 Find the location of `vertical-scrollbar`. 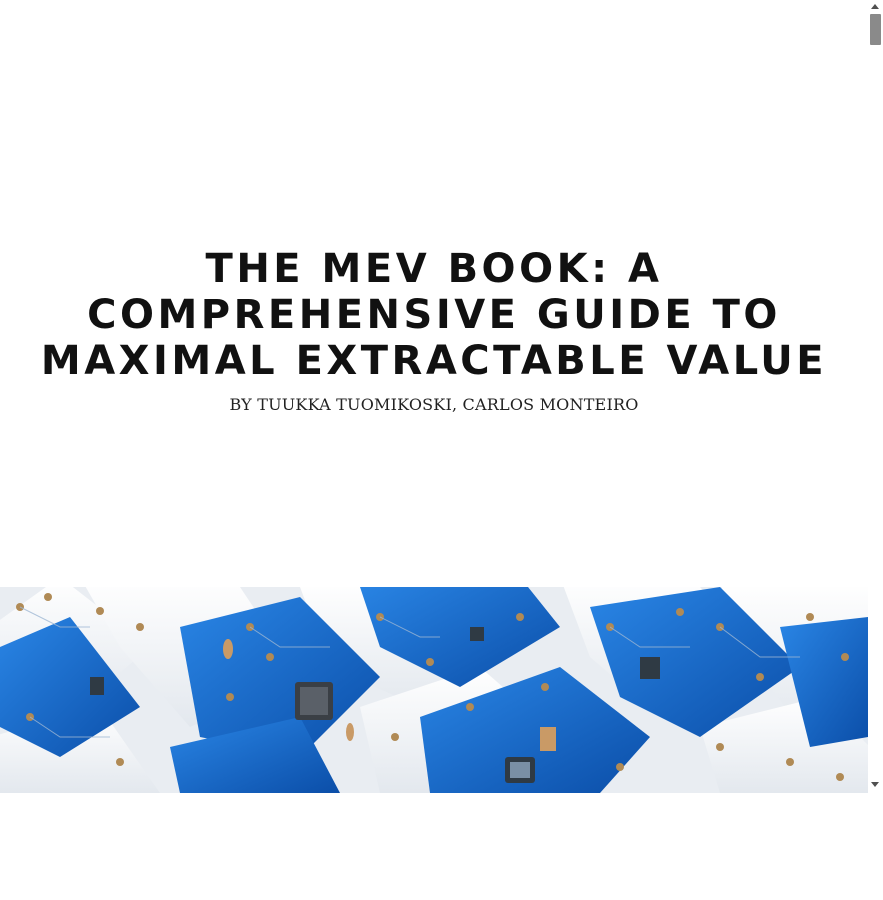

vertical-scrollbar is located at coordinates (875, 396).